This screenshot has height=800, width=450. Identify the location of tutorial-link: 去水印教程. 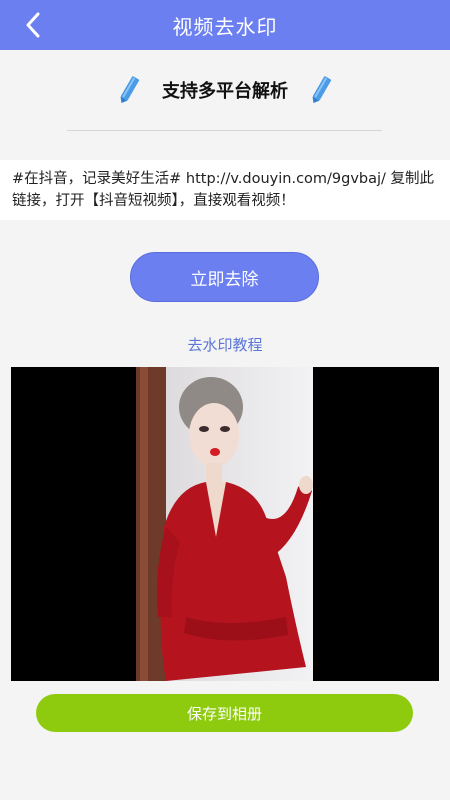
(225, 344).